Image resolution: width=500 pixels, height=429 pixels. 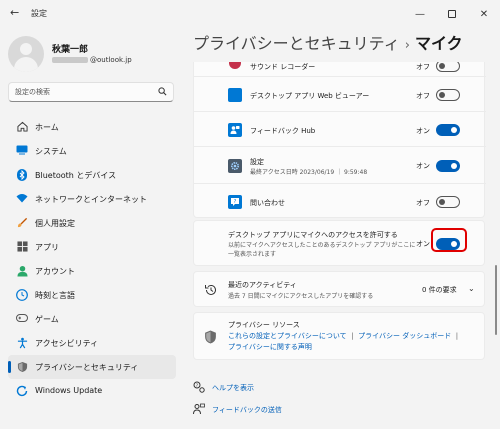 I want to click on sidebar-item-bluetooth: Bluetooth とデバイス, so click(x=92, y=175).